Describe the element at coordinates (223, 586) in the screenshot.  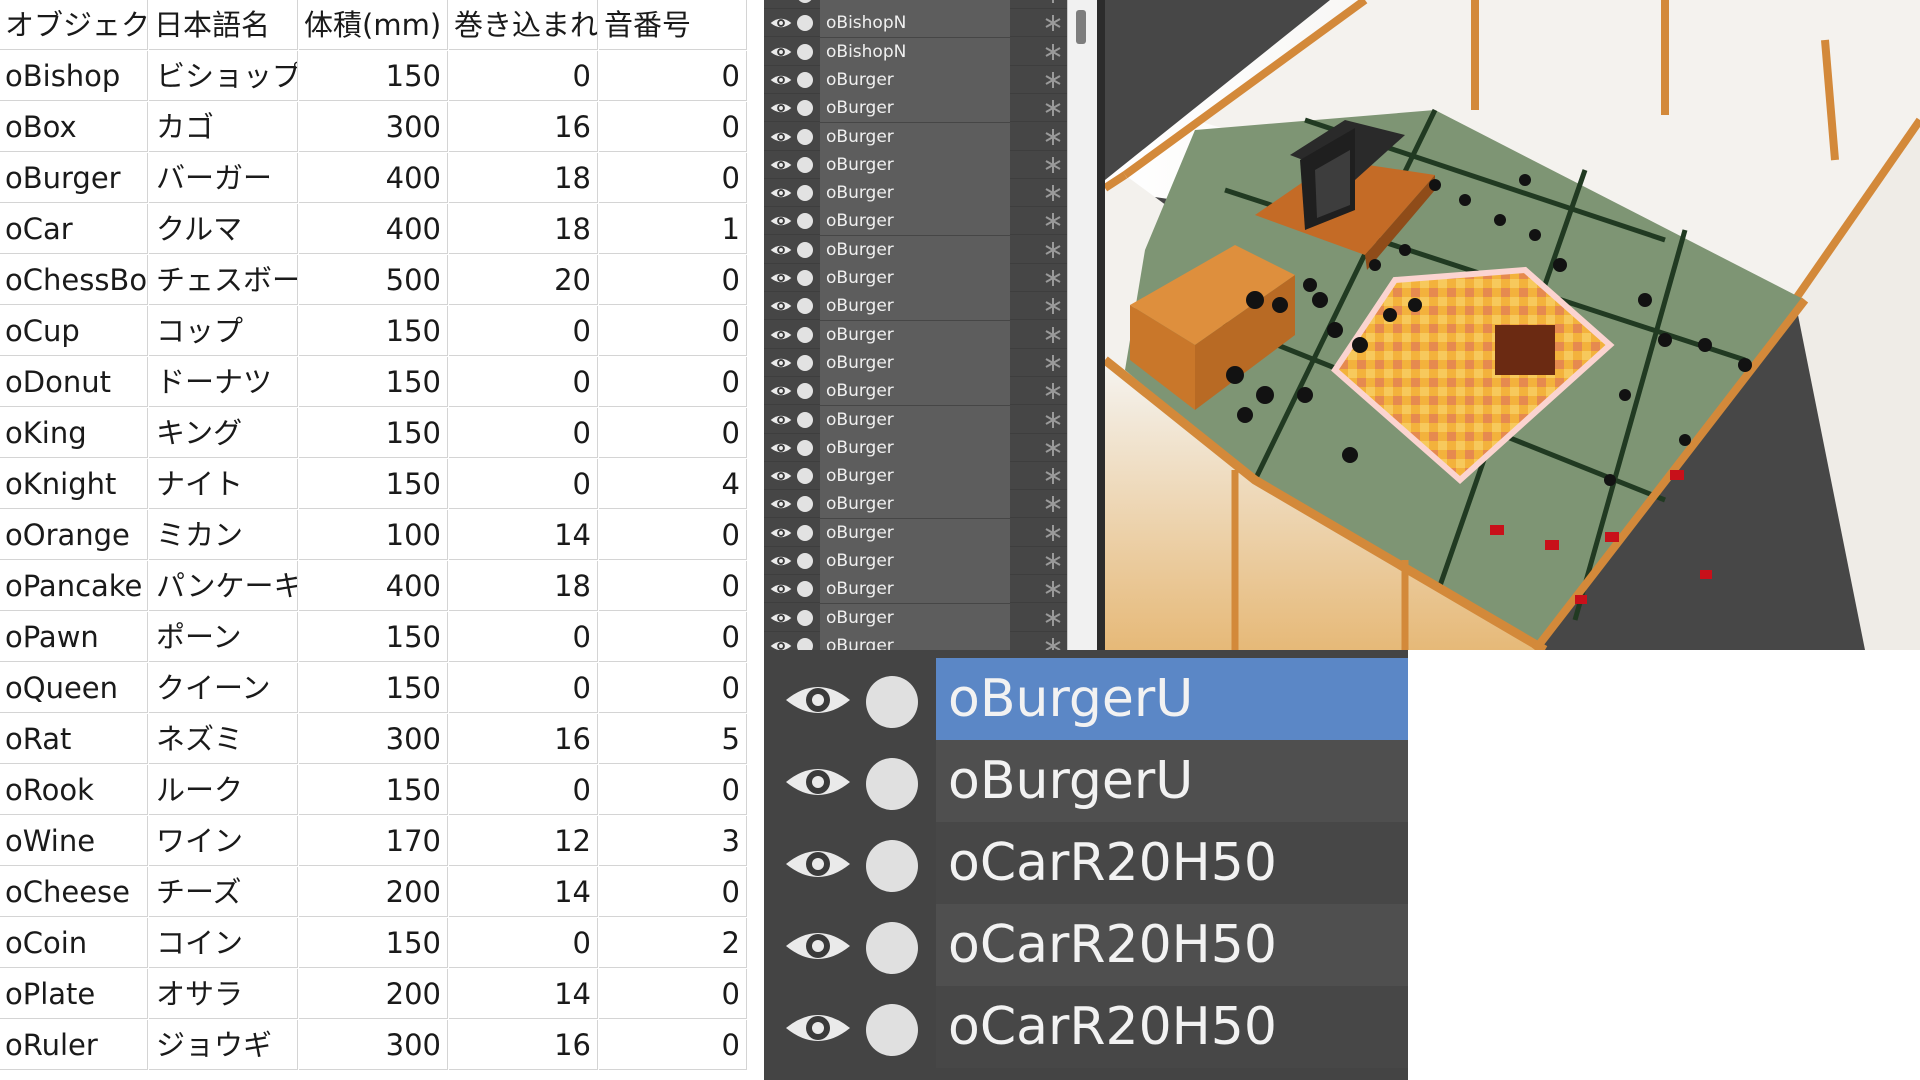
I see `table-cell: パンケーキ` at that location.